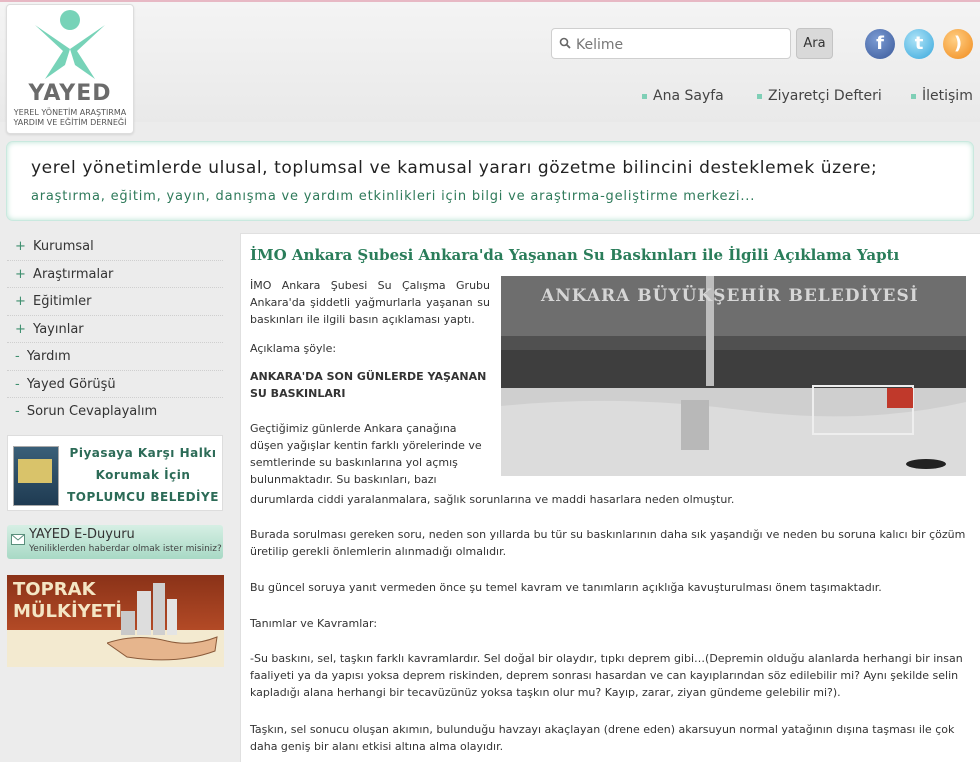  What do you see at coordinates (143, 453) in the screenshot?
I see `banner-line1: Piyasaya Karşı Halkı` at bounding box center [143, 453].